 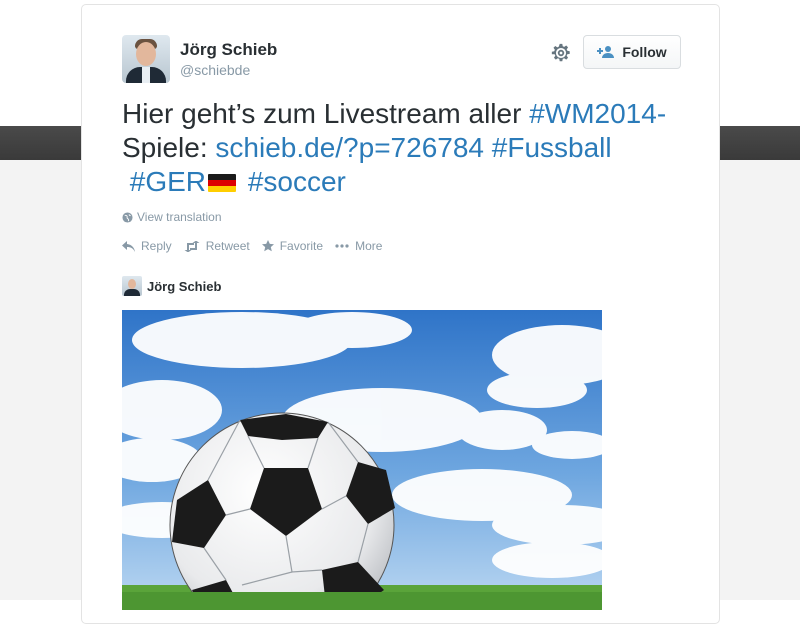 I want to click on media-card-author-name: Jörg Schieb, so click(x=184, y=286).